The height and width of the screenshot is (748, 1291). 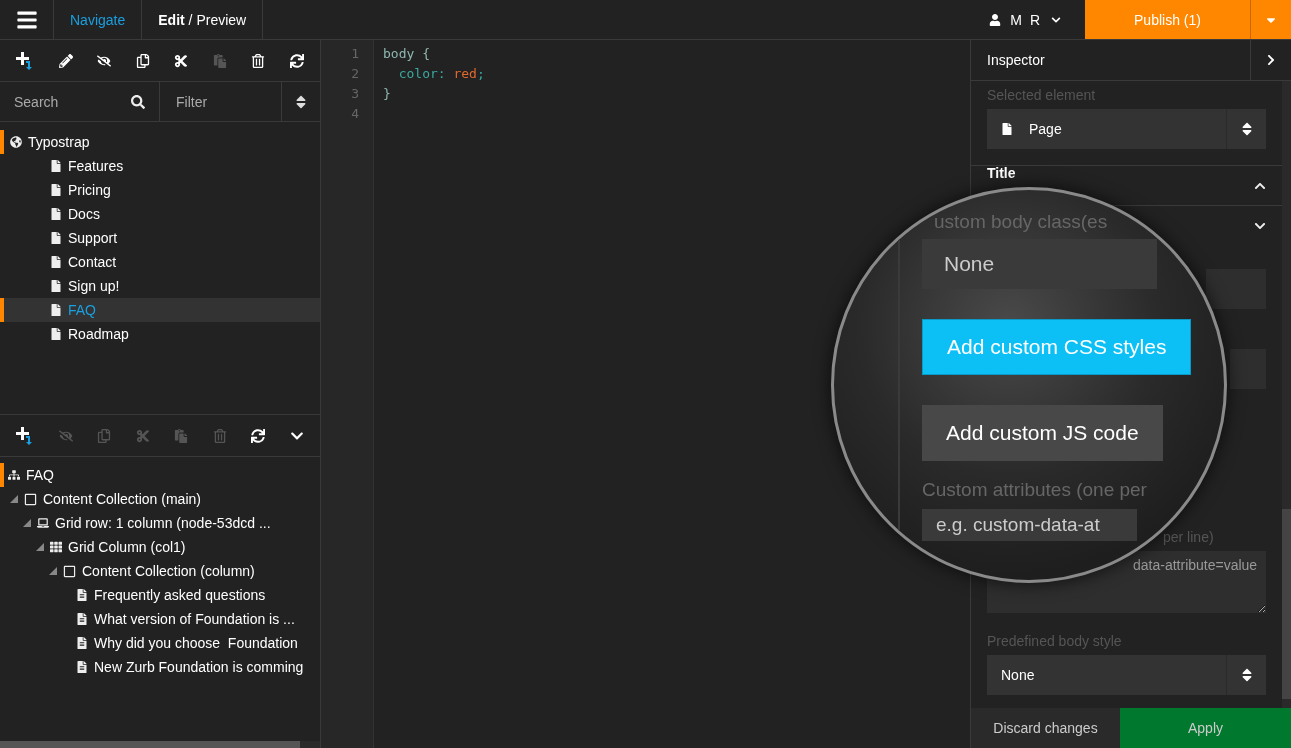 I want to click on user-icon, so click(x=995, y=19).